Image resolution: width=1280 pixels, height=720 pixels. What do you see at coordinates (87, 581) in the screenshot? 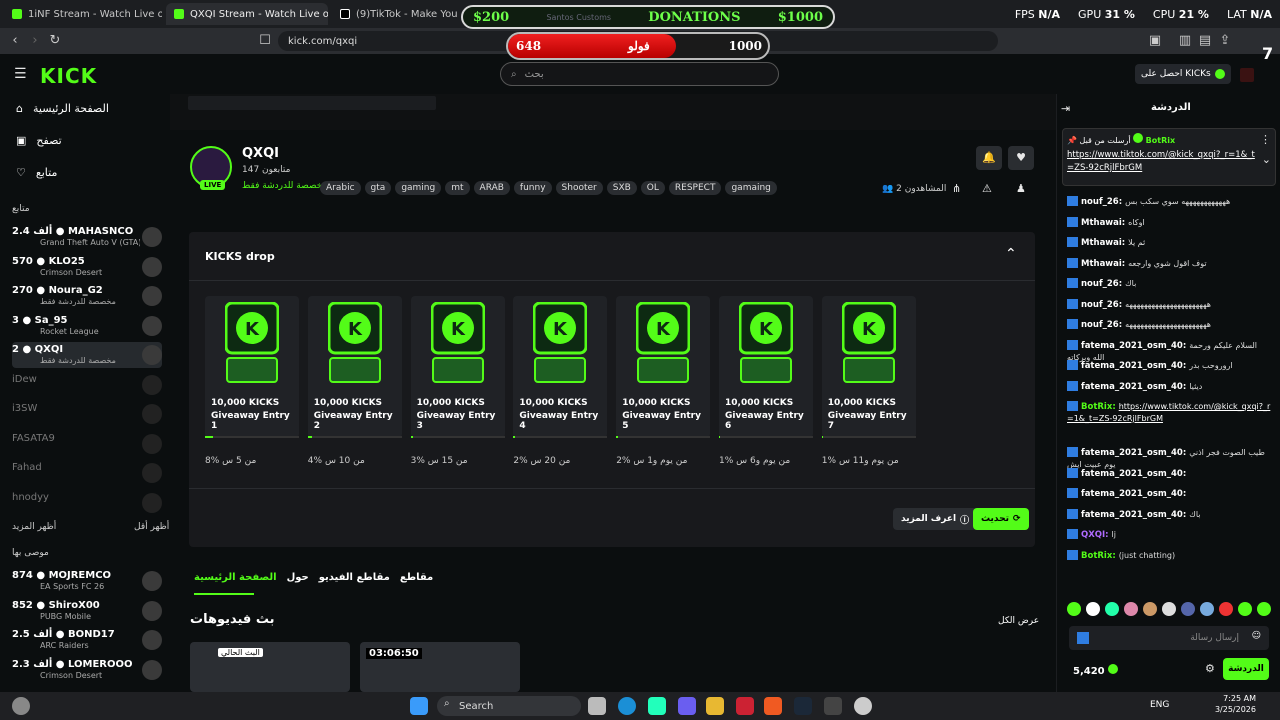
I see `recommended-channel-mojremco: 874 ● MOJREMCO EA Sports FC 26` at bounding box center [87, 581].